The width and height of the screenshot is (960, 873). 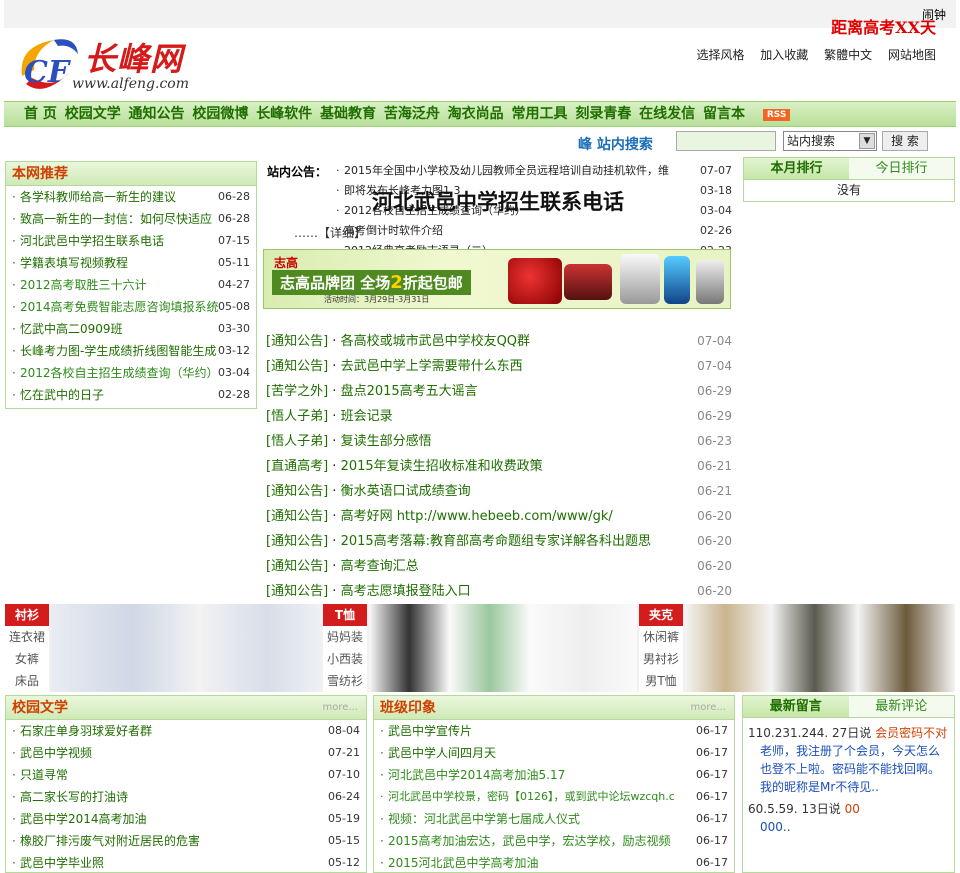 I want to click on list-item: [通知公告] · 高考志愿填报登陆入口 06-20, so click(x=501, y=591).